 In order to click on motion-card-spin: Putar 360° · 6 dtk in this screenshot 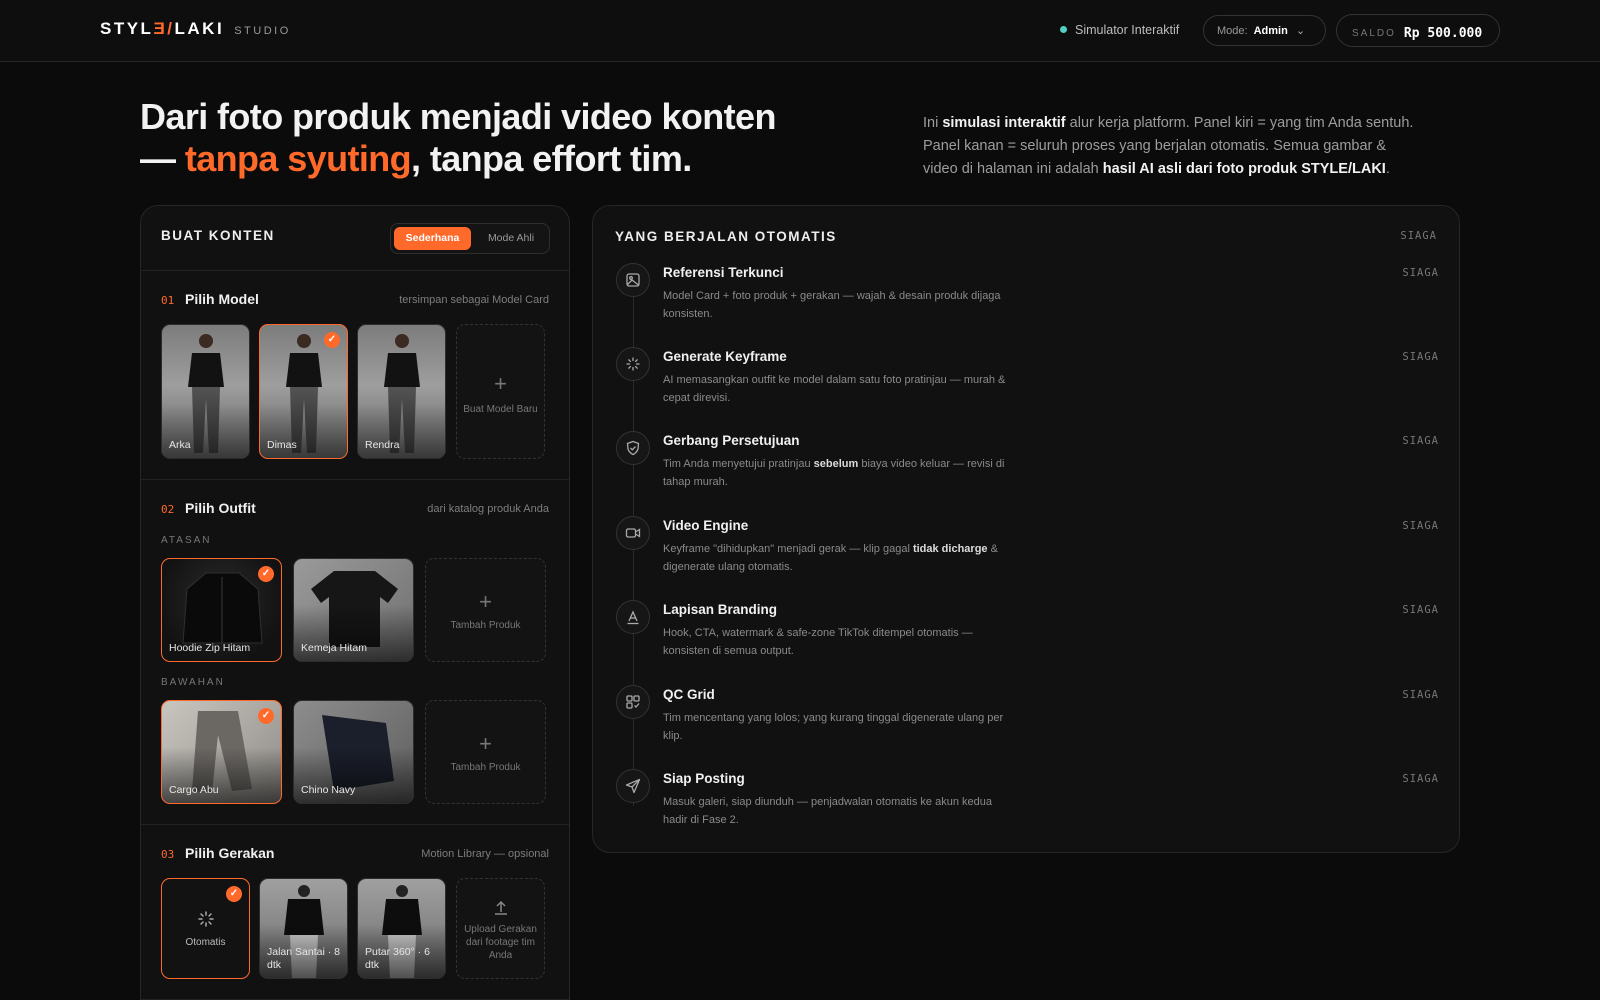, I will do `click(401, 928)`.